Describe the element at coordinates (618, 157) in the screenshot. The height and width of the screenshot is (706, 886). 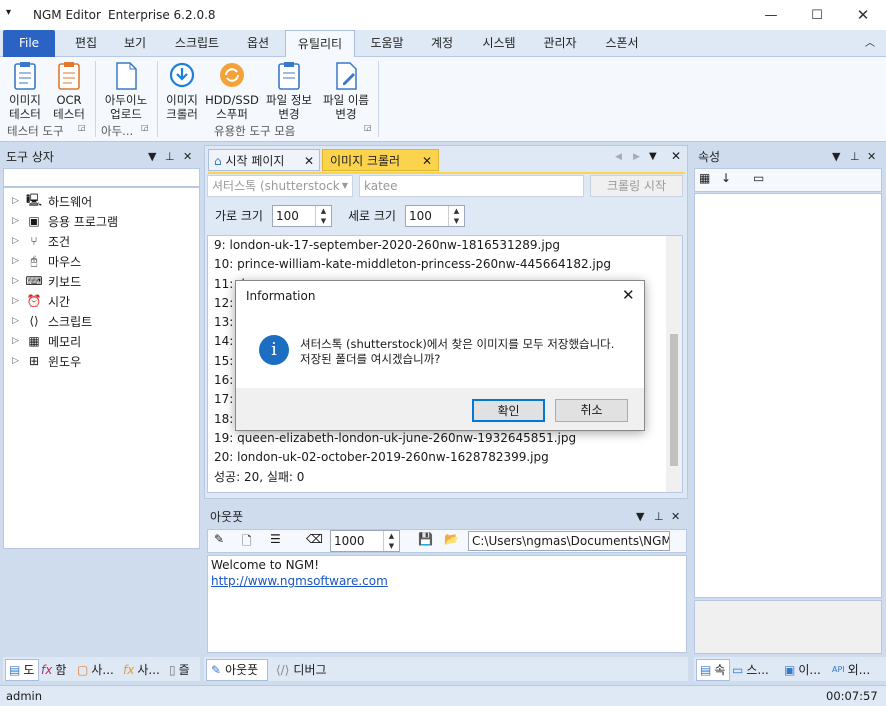
I see `tab-scroll-left-icon: ◀` at that location.